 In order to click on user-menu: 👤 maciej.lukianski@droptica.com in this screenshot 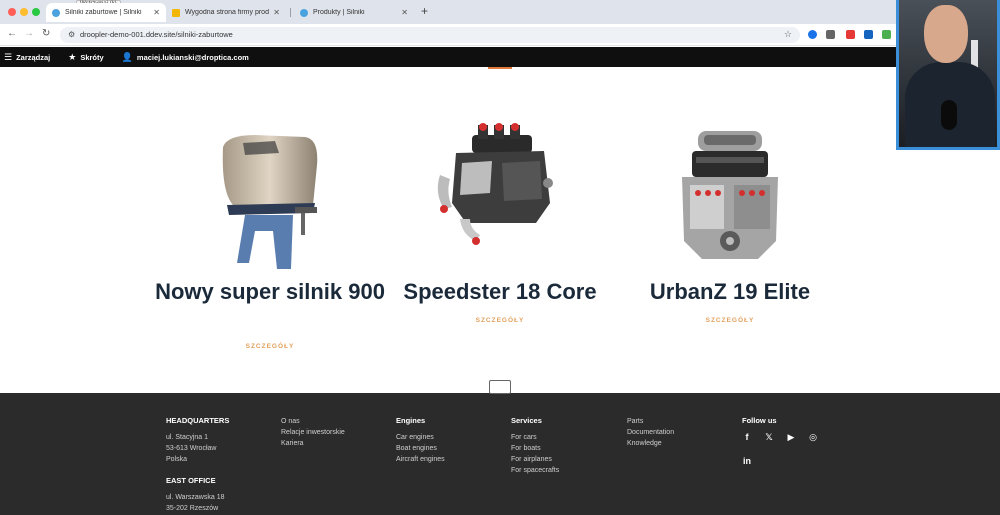, I will do `click(185, 57)`.